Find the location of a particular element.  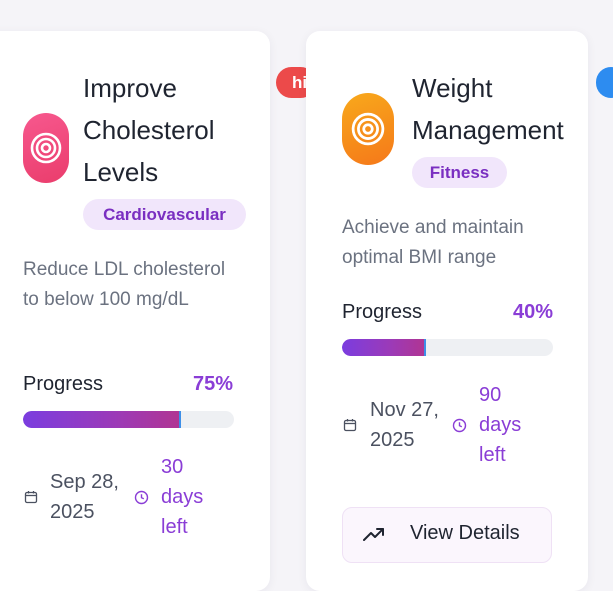

progress-percent: 40% is located at coordinates (532, 312).